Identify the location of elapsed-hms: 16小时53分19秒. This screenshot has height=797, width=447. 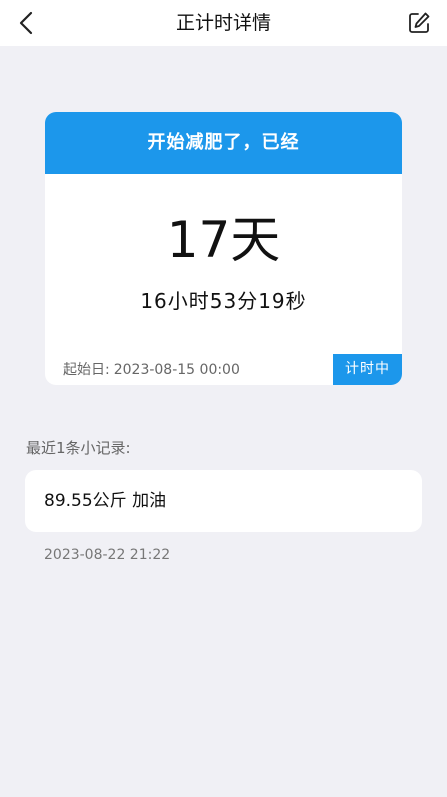
(223, 301).